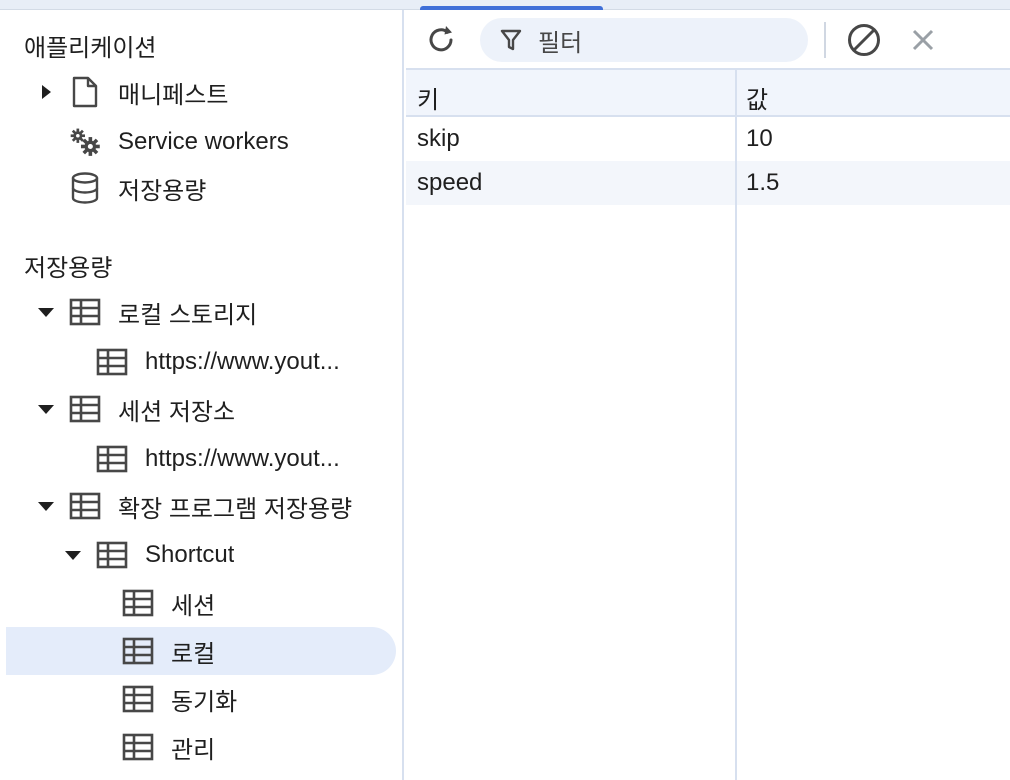 The width and height of the screenshot is (1010, 780). I want to click on gears-icon, so click(85, 142).